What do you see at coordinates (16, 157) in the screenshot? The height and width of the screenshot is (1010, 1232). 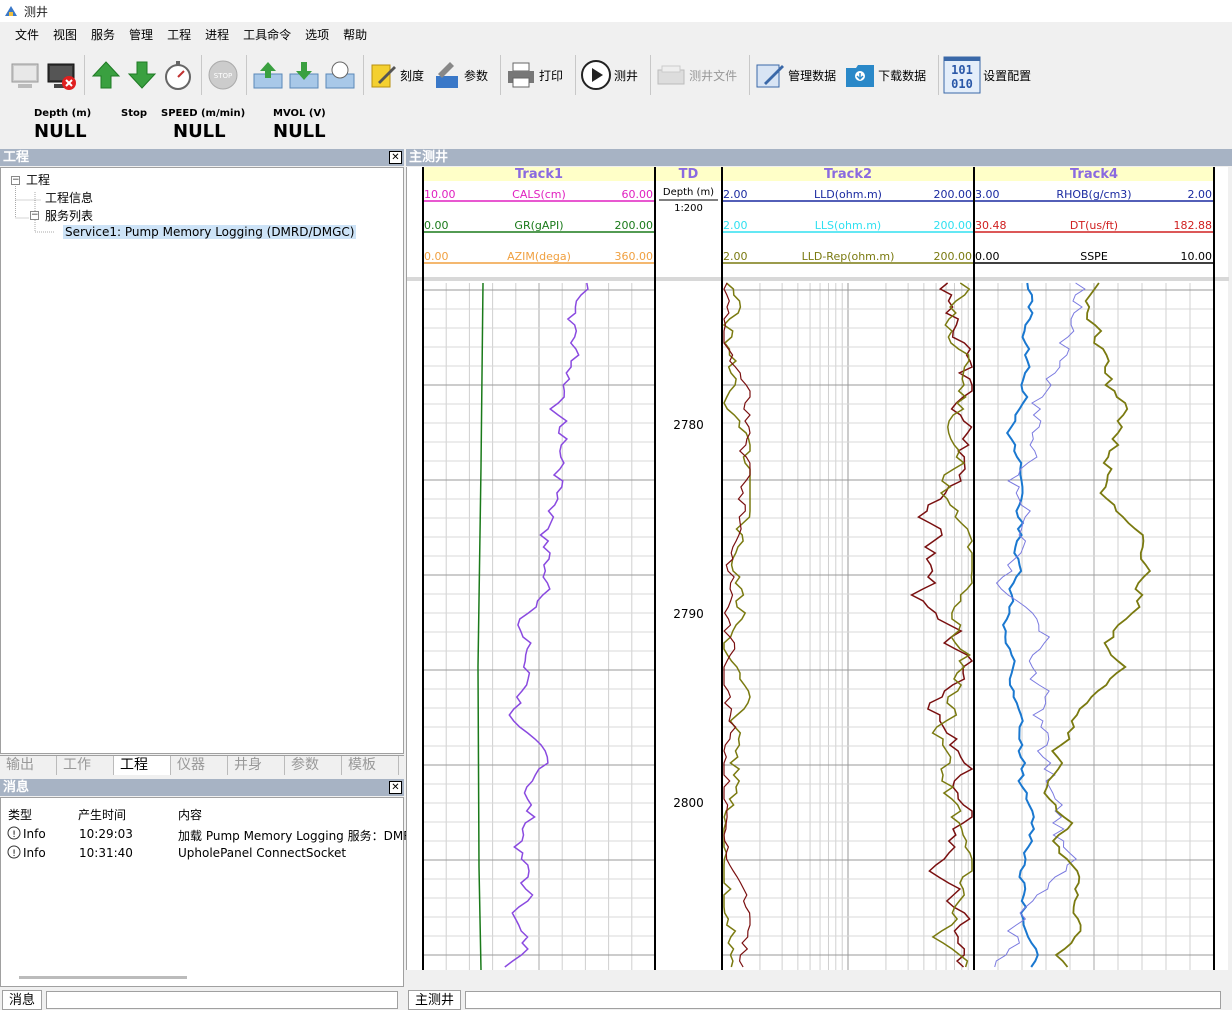 I see `project-panel-title: 工程` at bounding box center [16, 157].